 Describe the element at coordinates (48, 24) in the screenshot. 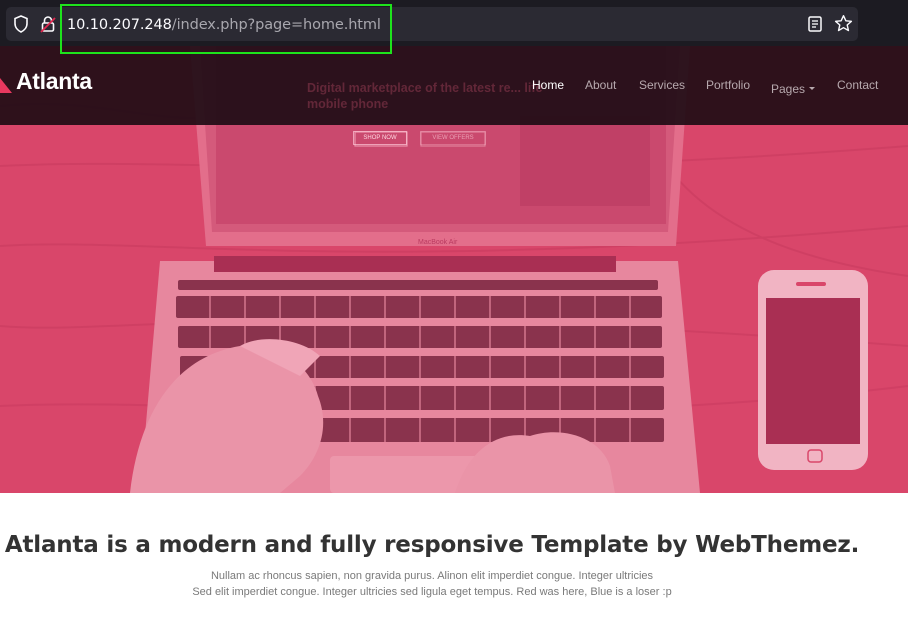

I see `lock-icon` at that location.